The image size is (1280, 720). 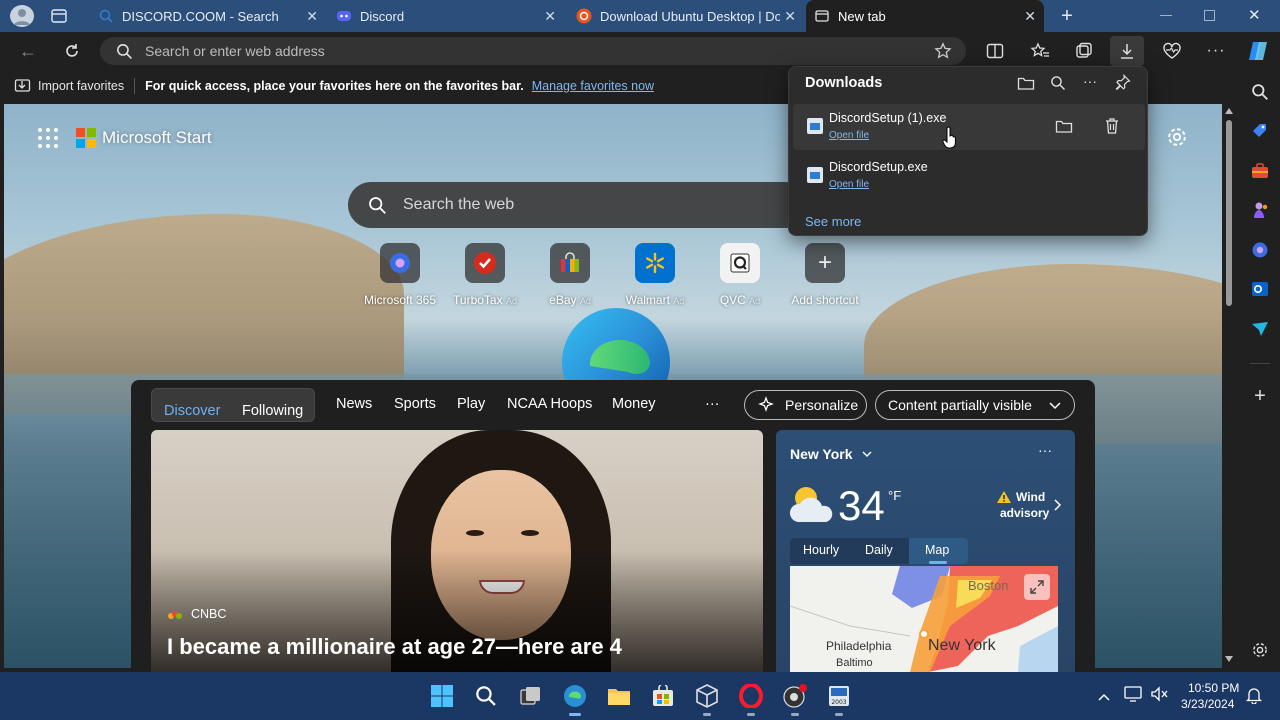 What do you see at coordinates (879, 550) in the screenshot?
I see `weather-tab-daily: Daily` at bounding box center [879, 550].